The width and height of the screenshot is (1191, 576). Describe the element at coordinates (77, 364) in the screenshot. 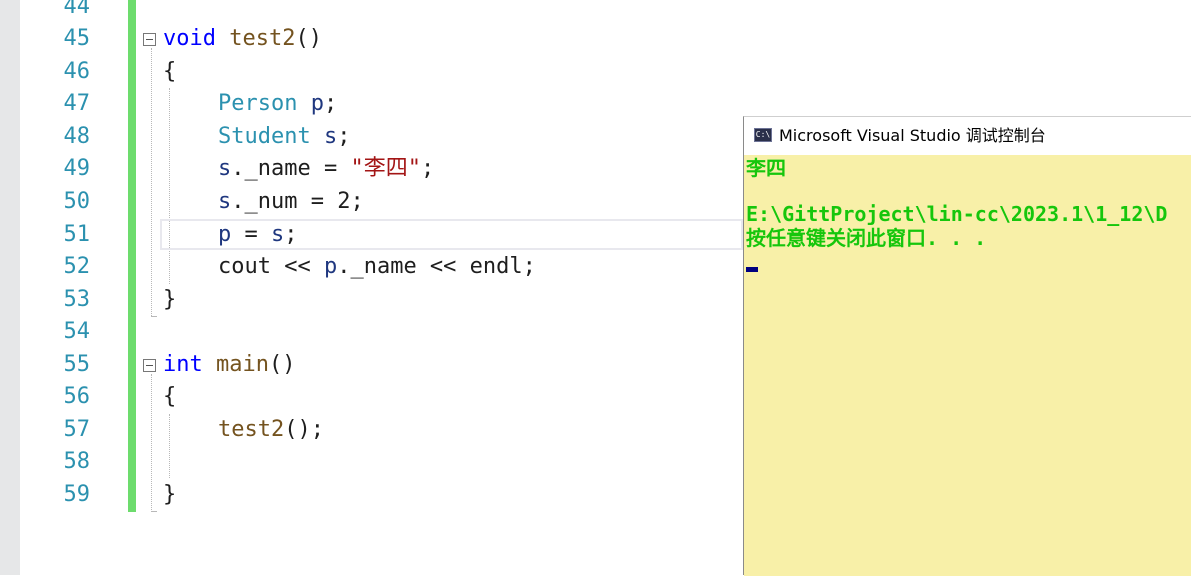

I see `line-number: 55` at that location.